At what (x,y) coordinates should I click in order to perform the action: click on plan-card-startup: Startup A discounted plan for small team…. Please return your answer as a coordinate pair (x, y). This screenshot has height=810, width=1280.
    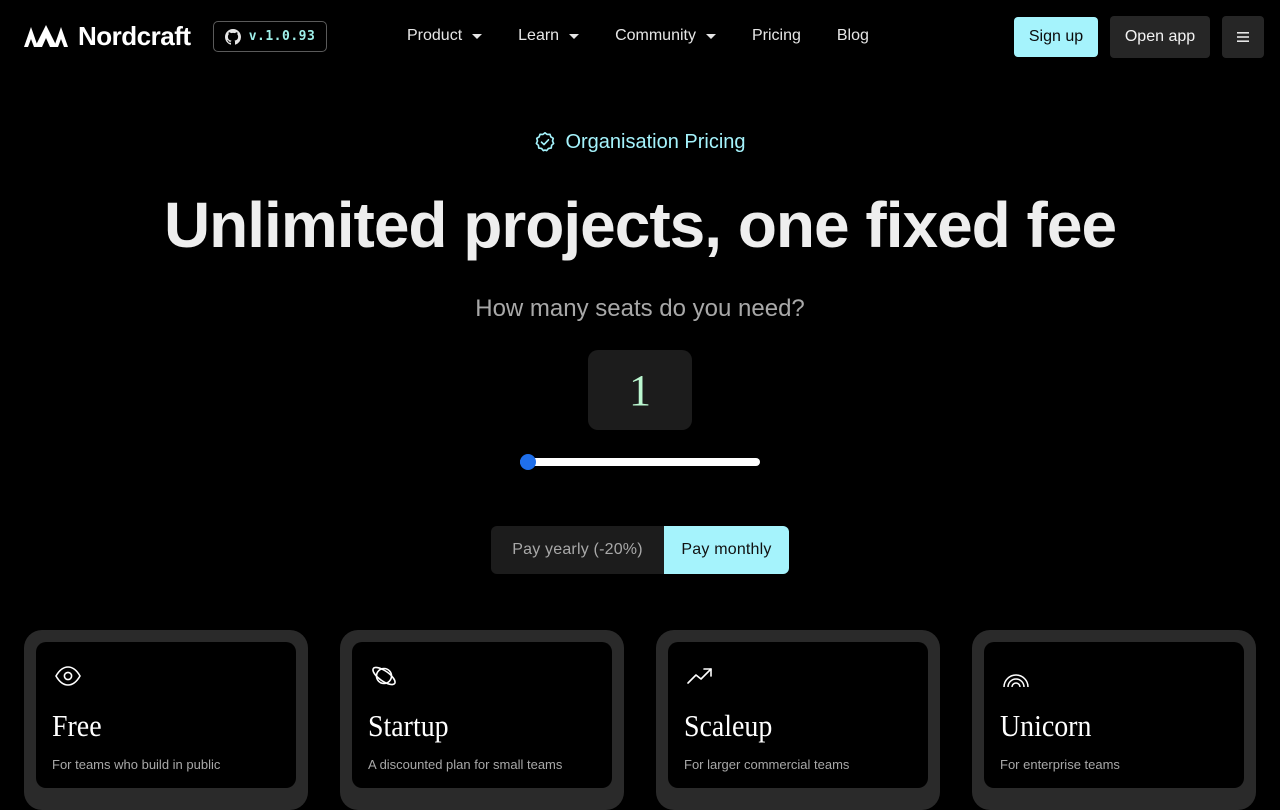
    Looking at the image, I should click on (482, 720).